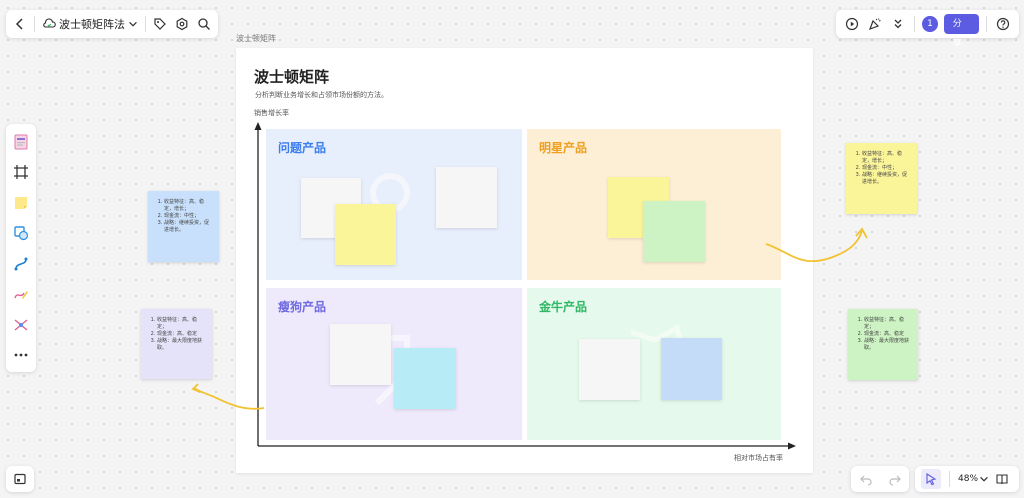 Image resolution: width=1024 pixels, height=498 pixels. I want to click on history-controls, so click(880, 479).